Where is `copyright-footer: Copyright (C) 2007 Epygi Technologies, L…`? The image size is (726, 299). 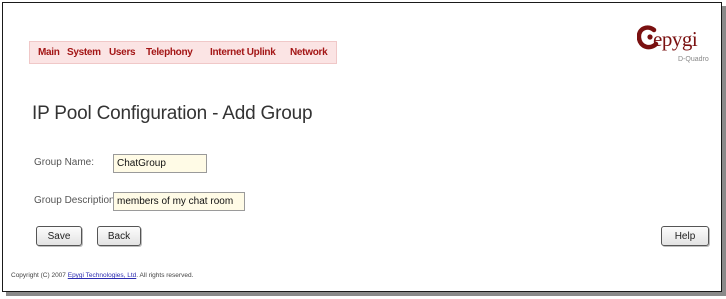
copyright-footer: Copyright (C) 2007 Epygi Technologies, L… is located at coordinates (102, 275).